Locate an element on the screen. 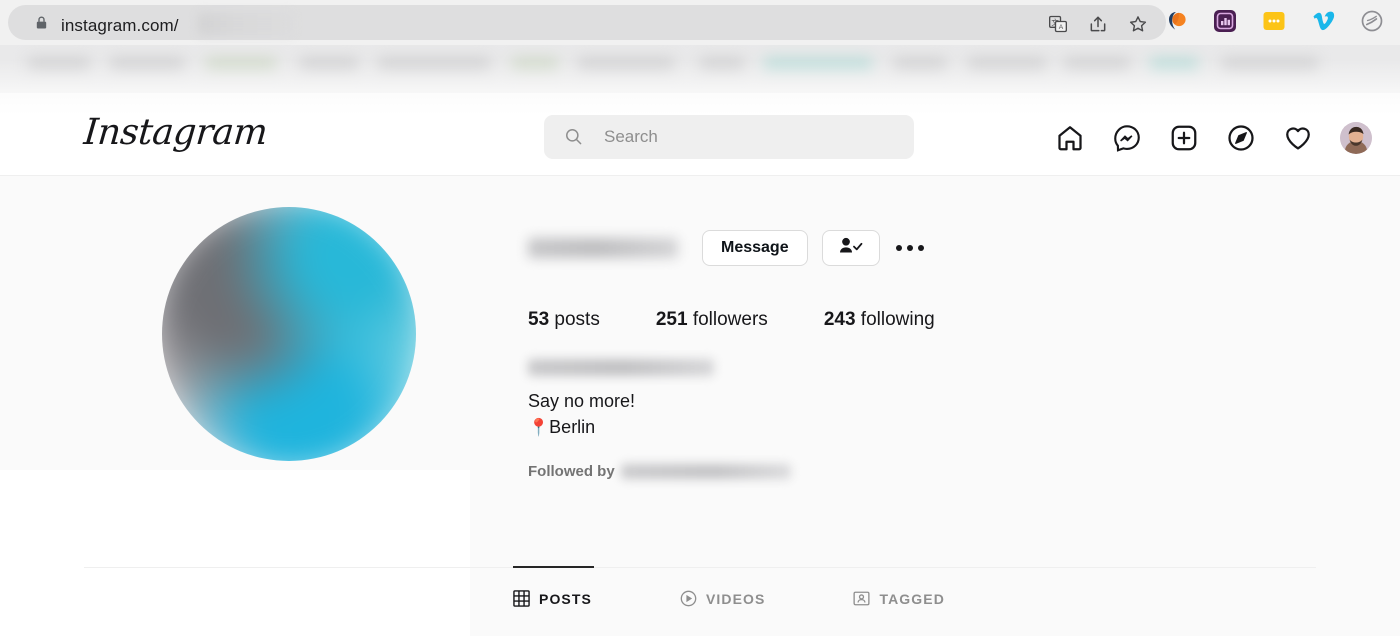  bio-location-text: Berlin is located at coordinates (572, 427).